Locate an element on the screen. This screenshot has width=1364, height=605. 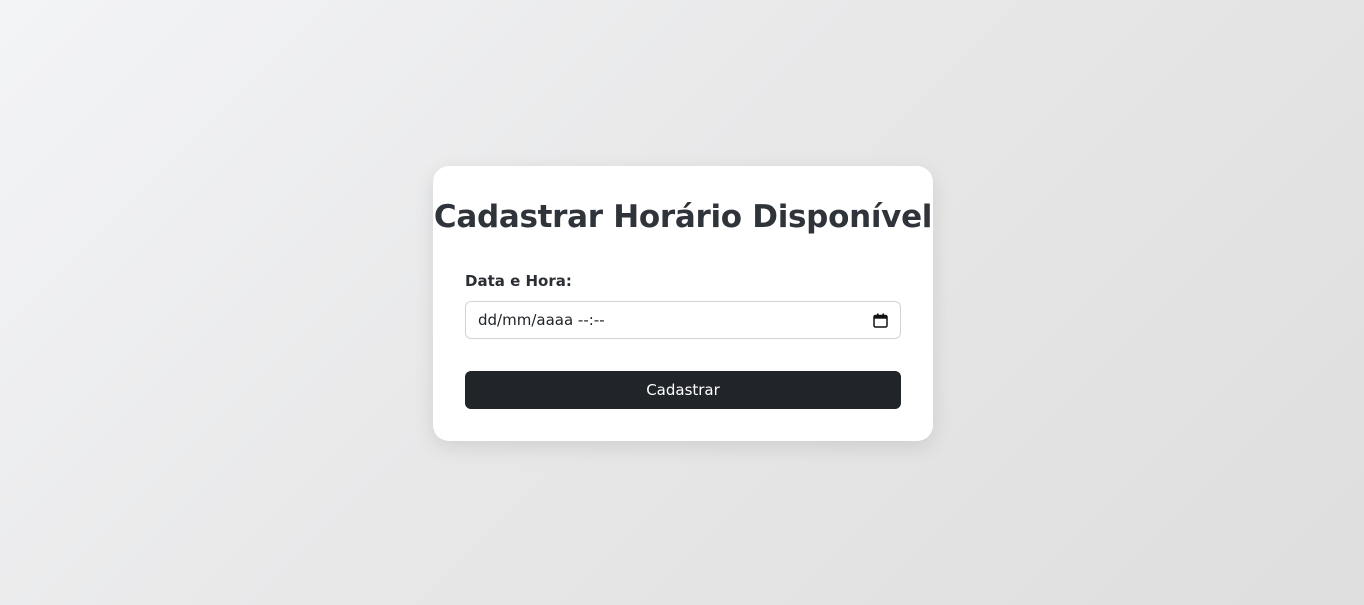
datetime-input: dd/mm/aaaa --:-- is located at coordinates (683, 320).